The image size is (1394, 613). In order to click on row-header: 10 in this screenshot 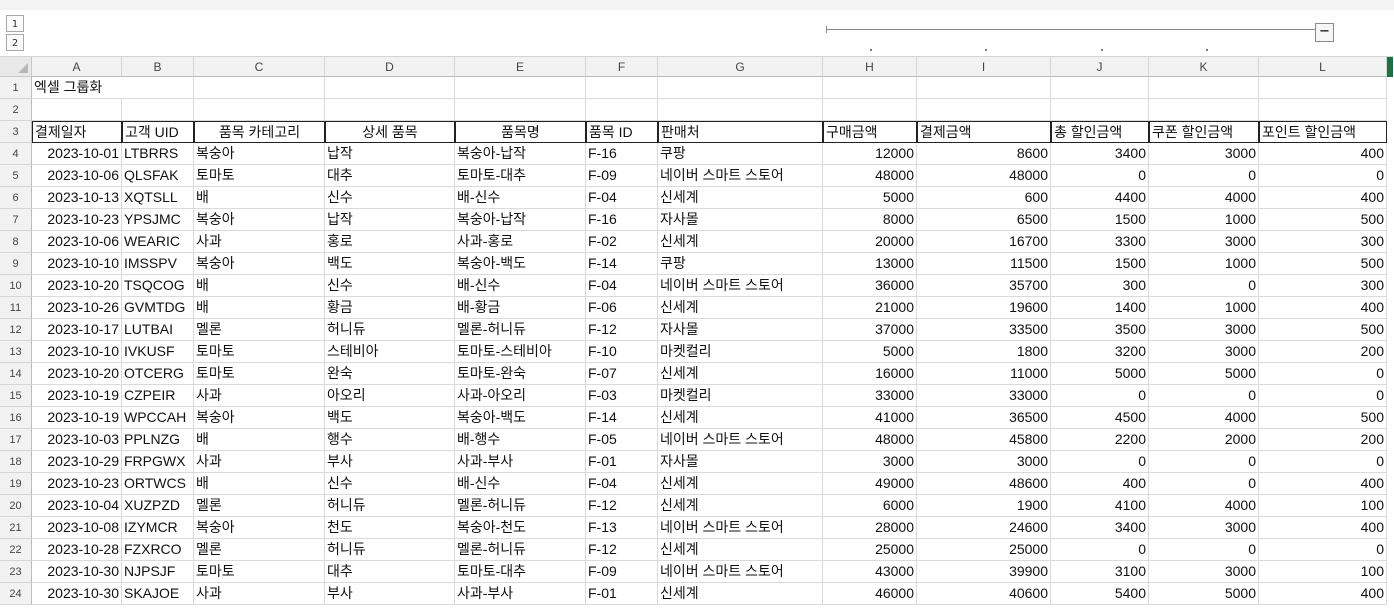, I will do `click(16, 286)`.